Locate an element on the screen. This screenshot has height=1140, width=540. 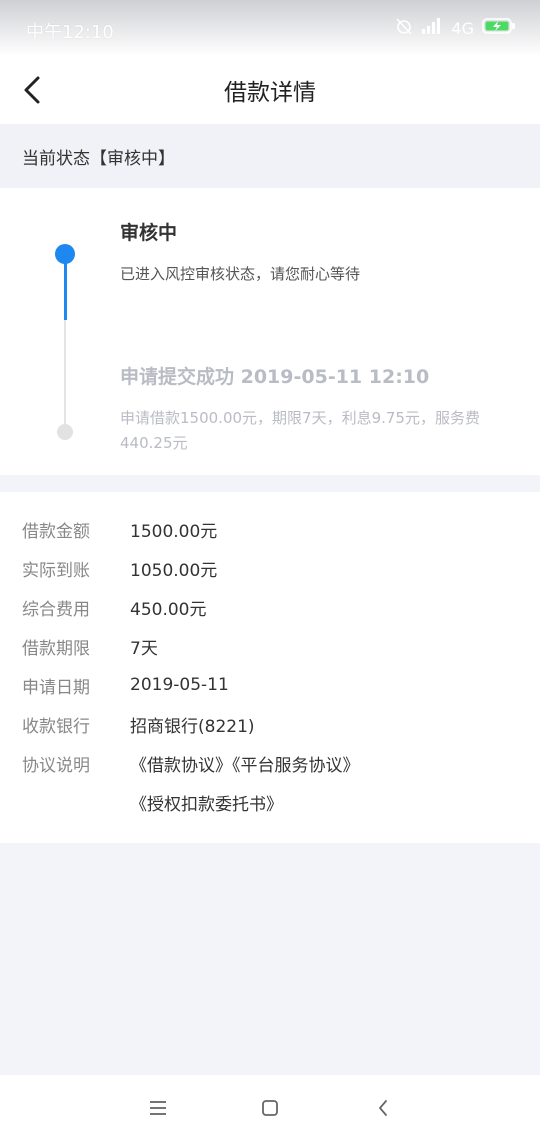
battery-charging-icon is located at coordinates (499, 28).